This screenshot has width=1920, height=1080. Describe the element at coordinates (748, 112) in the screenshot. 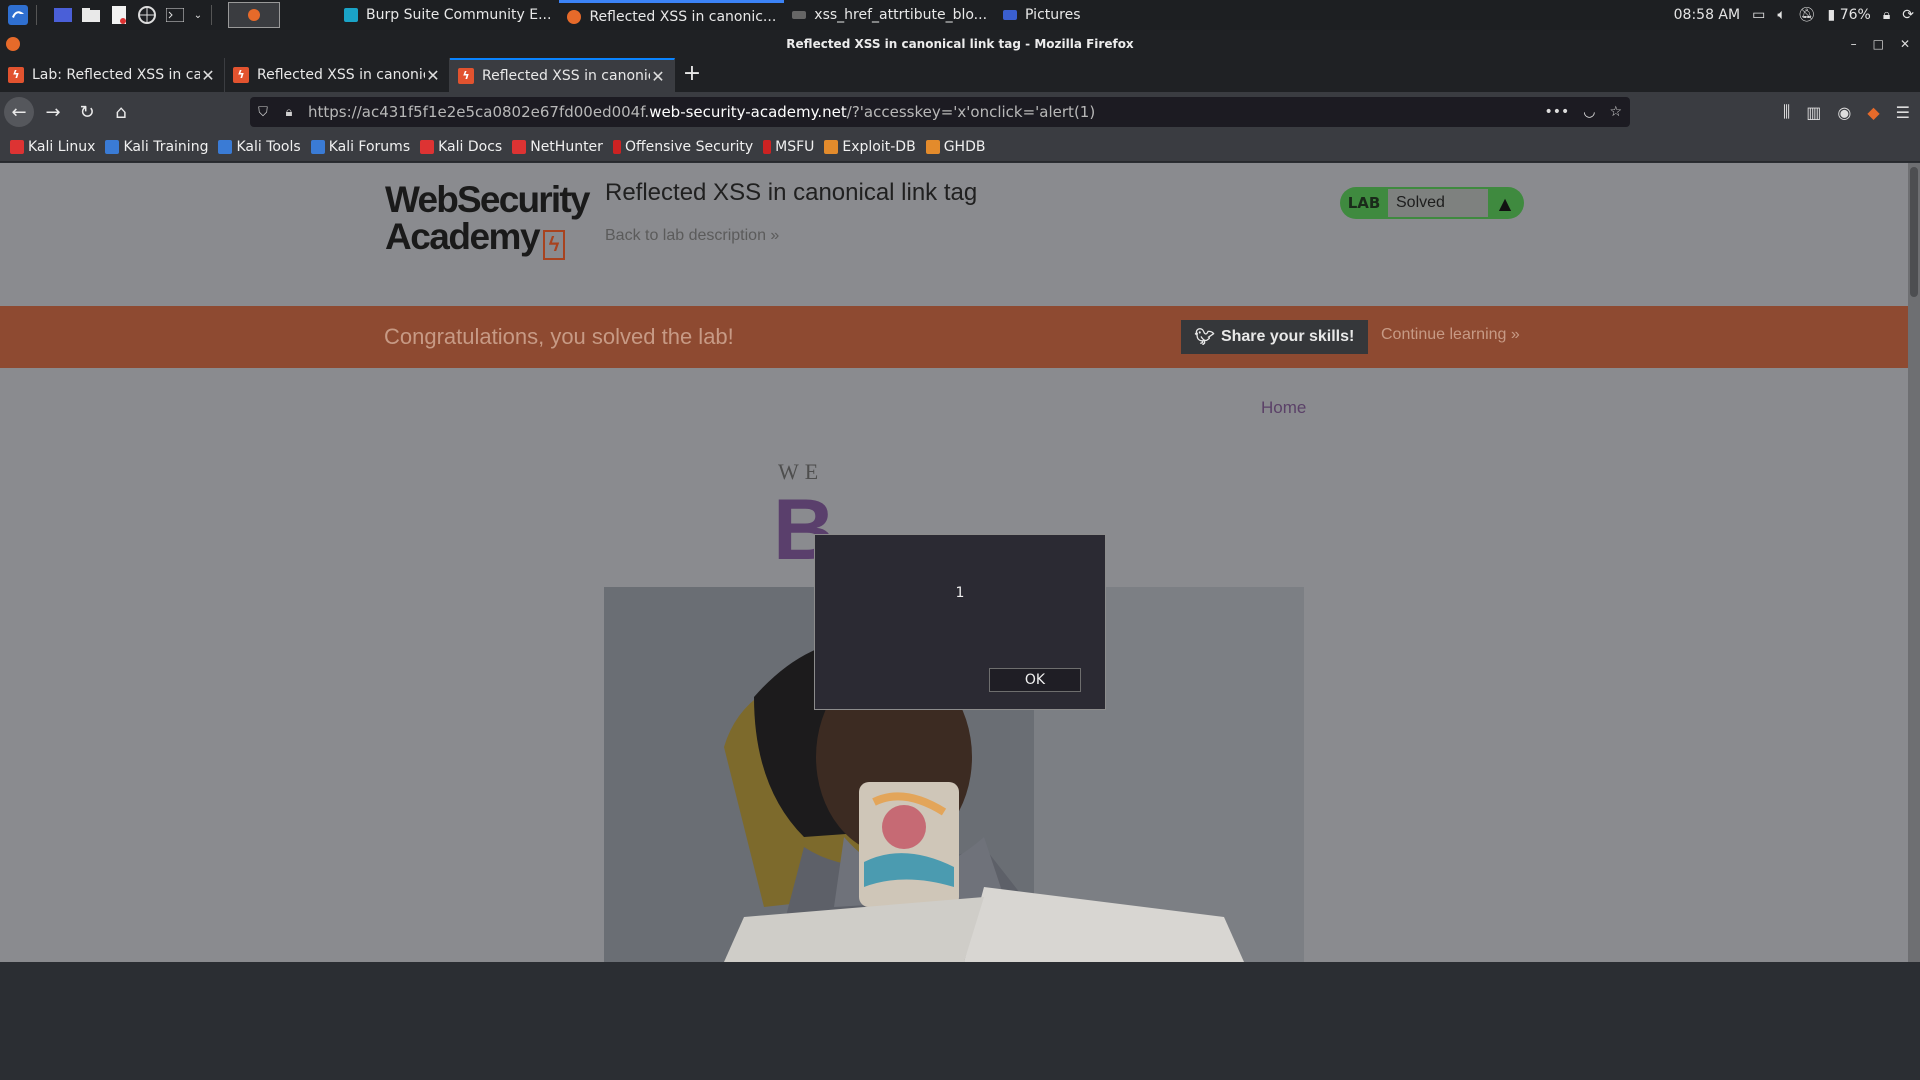

I see `url-domain: web-security-academy.net` at that location.